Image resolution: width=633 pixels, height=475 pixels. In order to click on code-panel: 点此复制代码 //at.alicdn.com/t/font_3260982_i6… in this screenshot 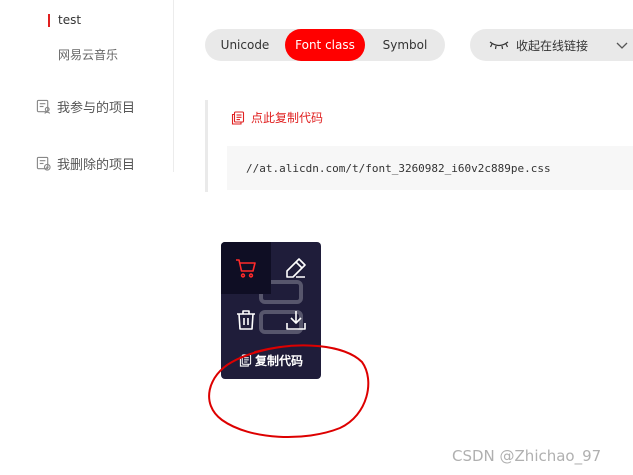, I will do `click(419, 146)`.